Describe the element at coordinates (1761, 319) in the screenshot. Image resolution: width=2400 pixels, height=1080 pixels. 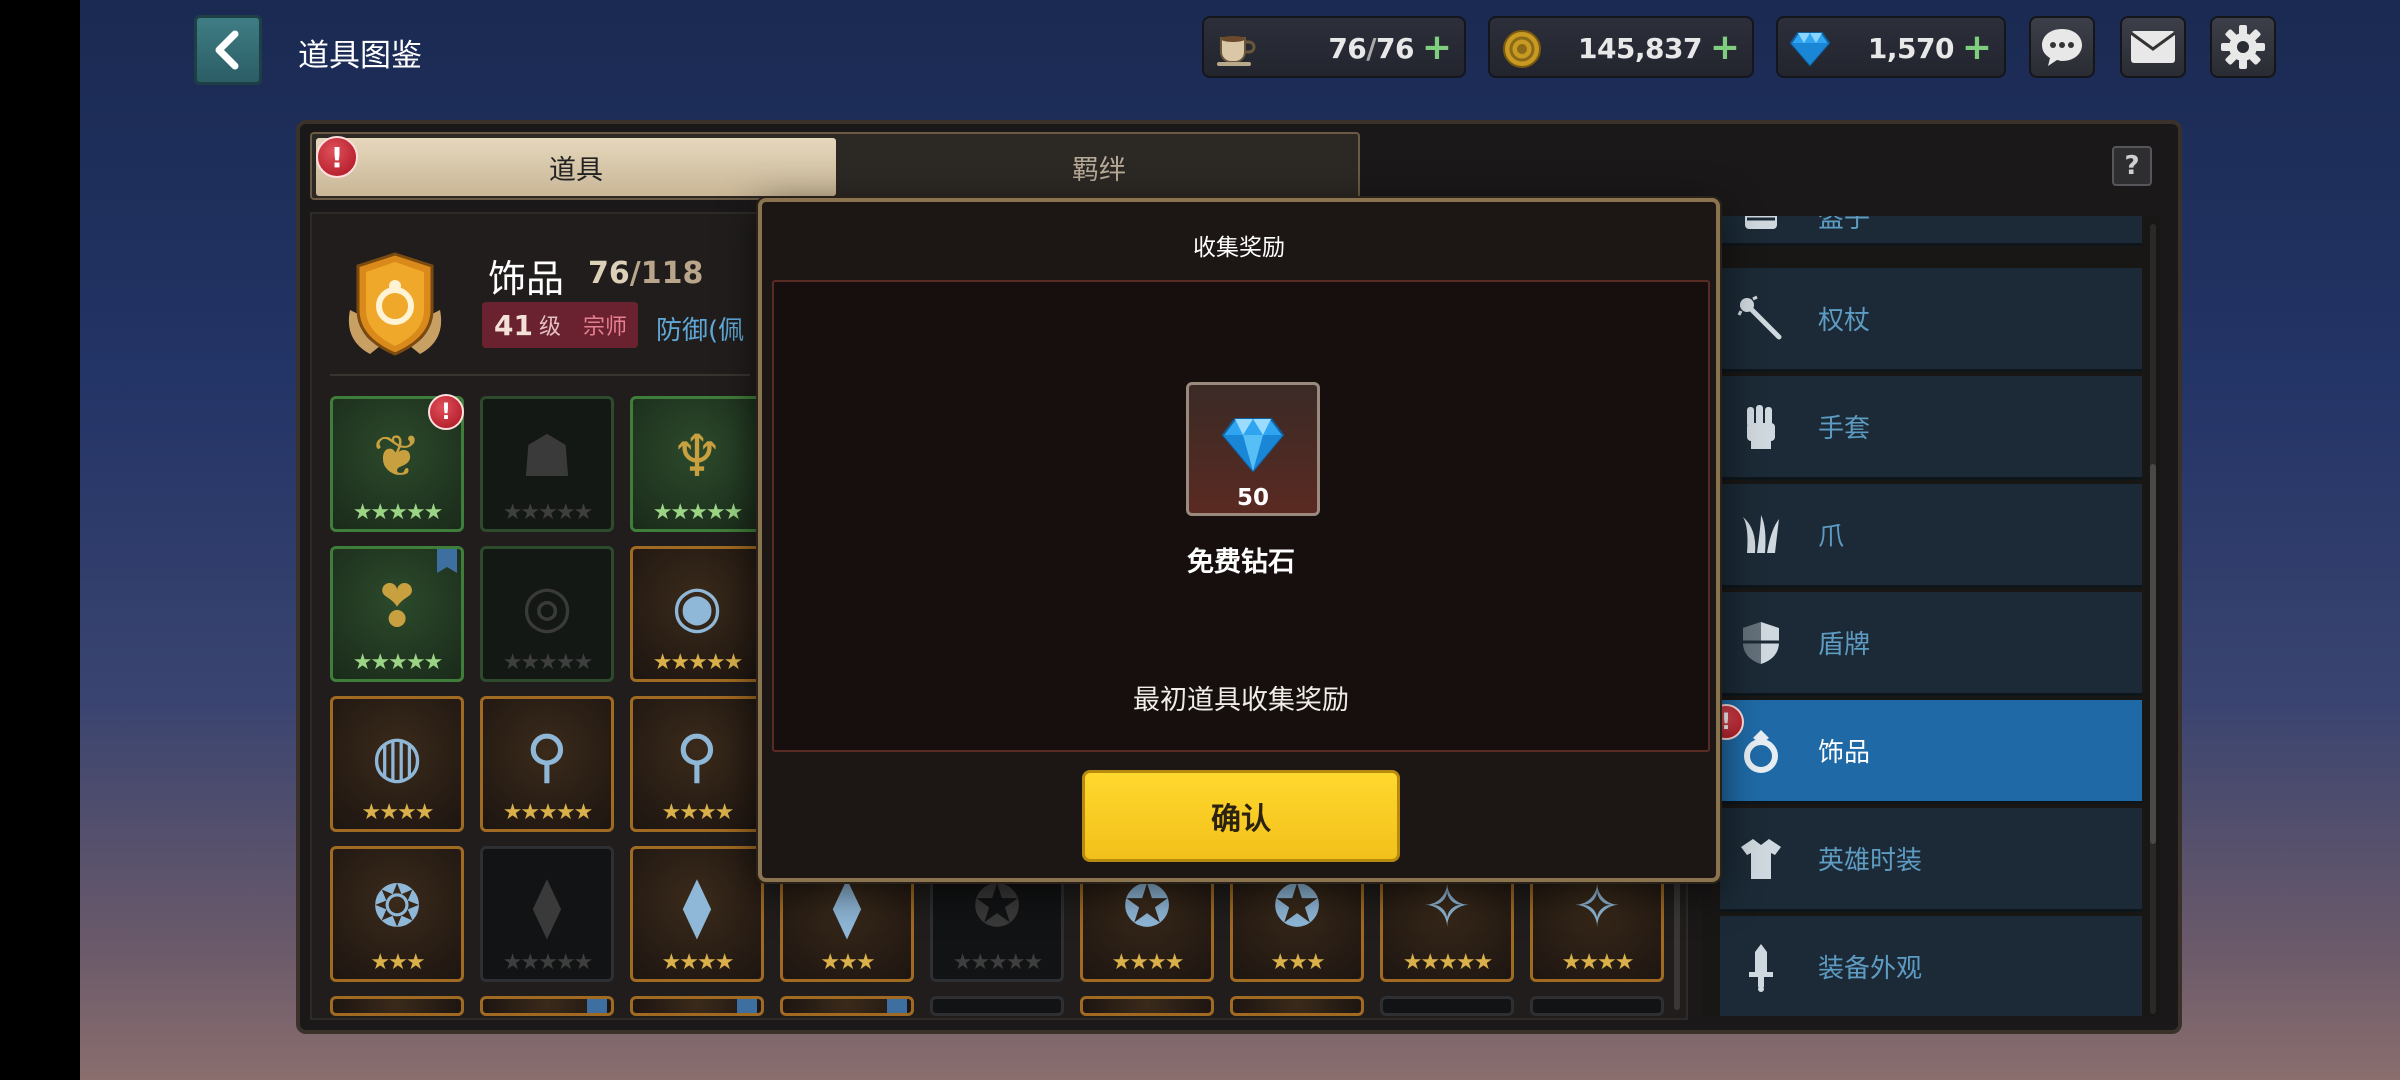
I see `scepter-icon` at that location.